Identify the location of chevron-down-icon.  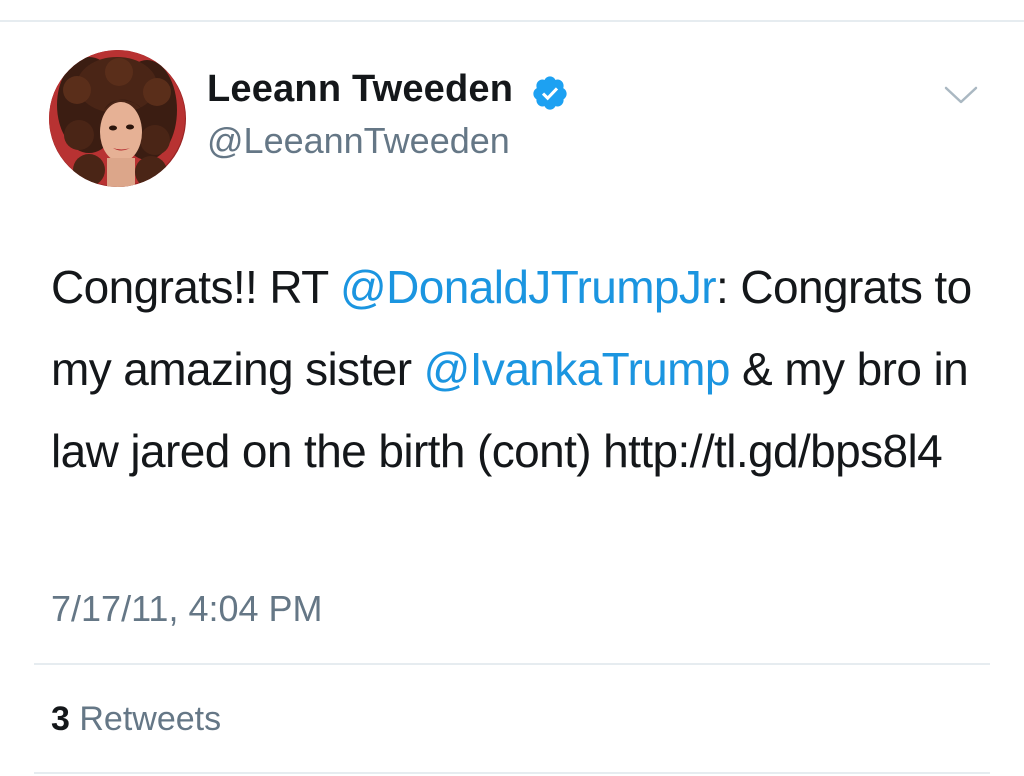
(961, 95).